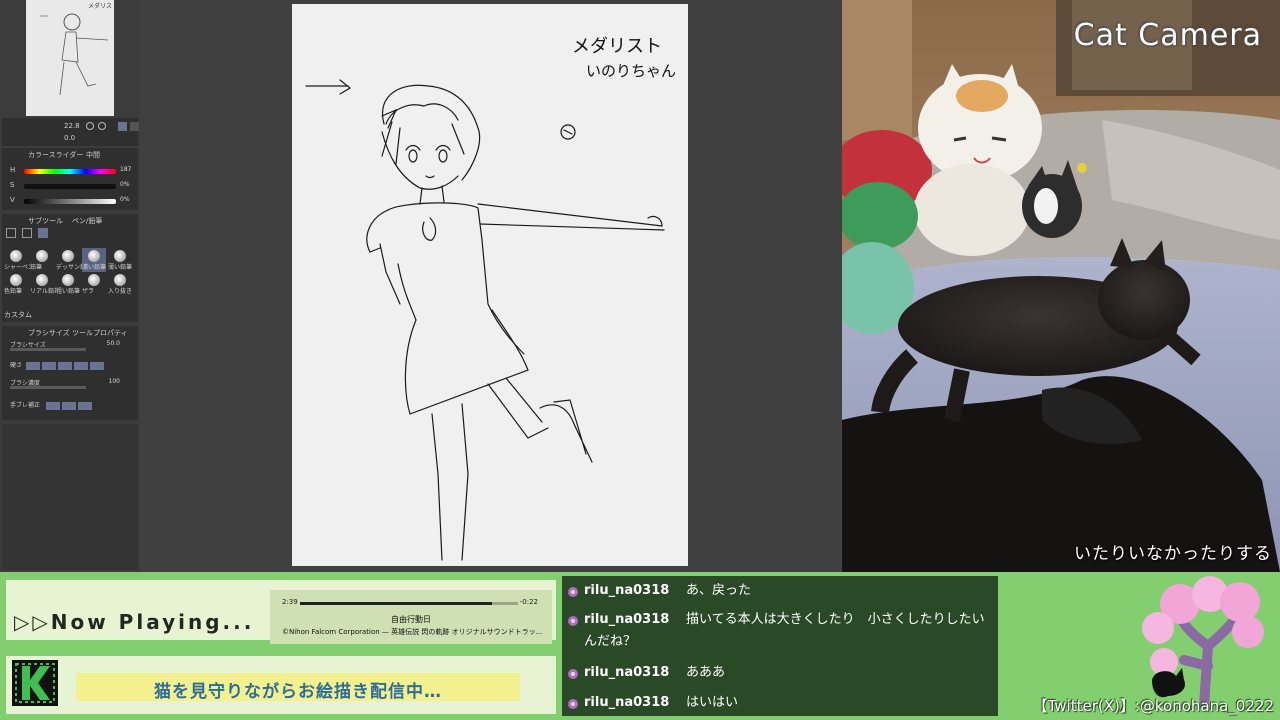  I want to click on brush-item: デッサン鉛筆, so click(69, 260).